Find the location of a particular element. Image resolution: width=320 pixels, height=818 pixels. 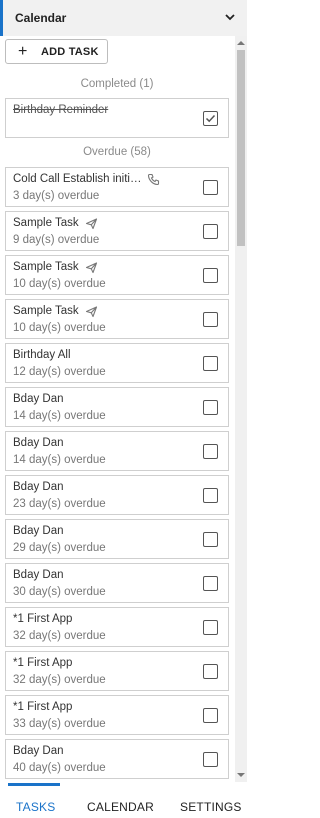

add-task-button: + ADD TASK is located at coordinates (56, 51).